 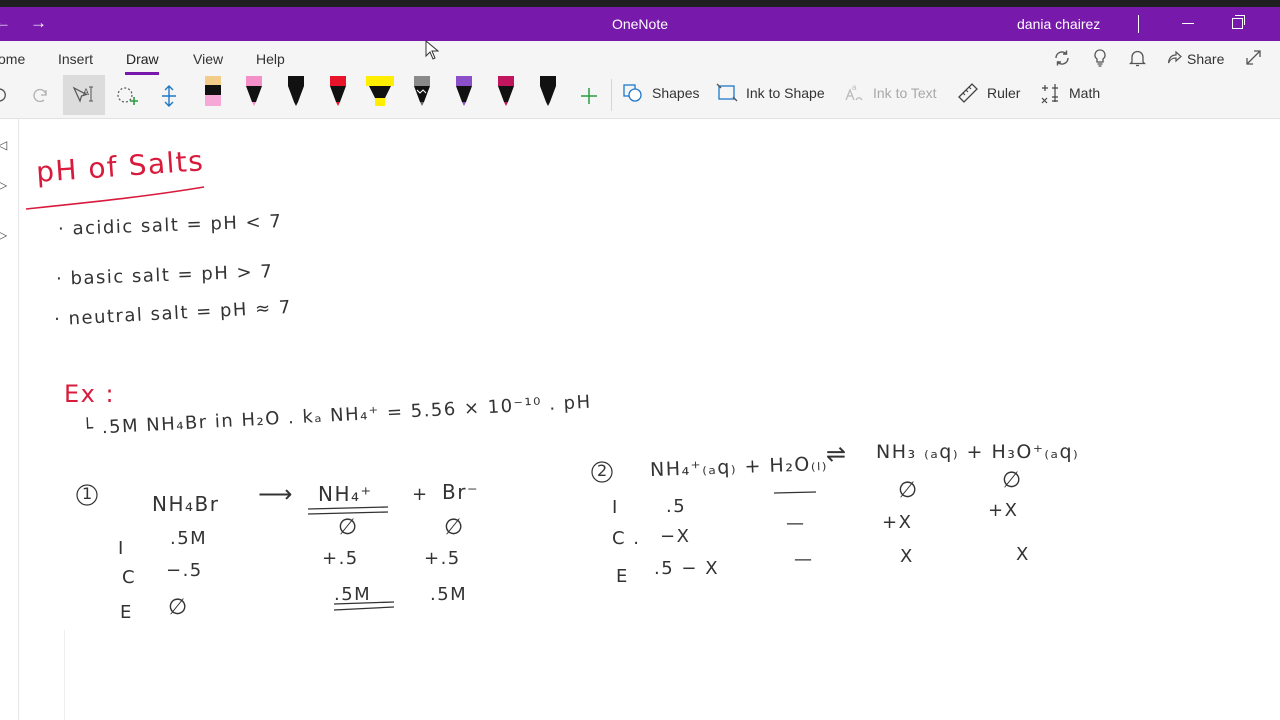 I want to click on type-select-icon: A, so click(x=84, y=97).